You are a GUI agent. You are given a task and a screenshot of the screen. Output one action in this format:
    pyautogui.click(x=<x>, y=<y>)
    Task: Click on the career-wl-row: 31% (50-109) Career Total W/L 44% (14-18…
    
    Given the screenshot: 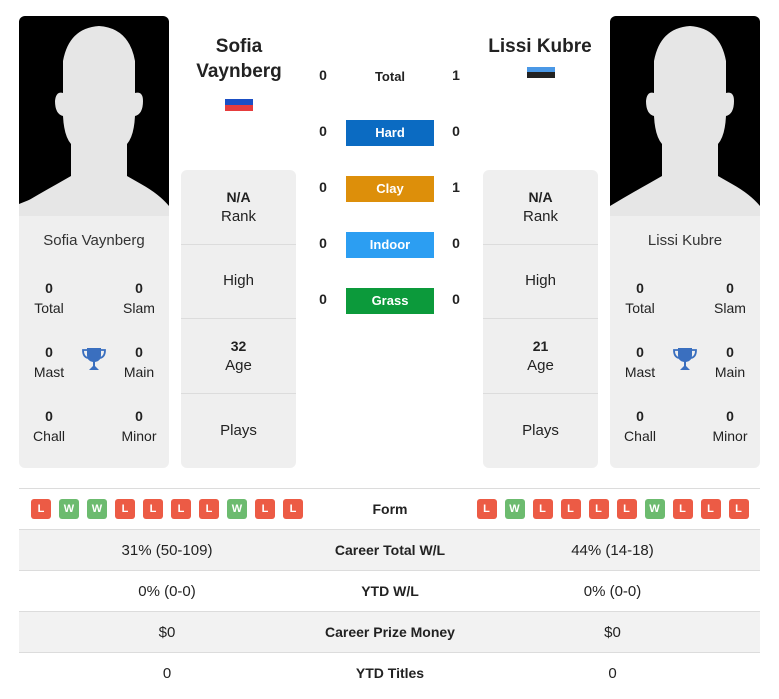 What is the action you would take?
    pyautogui.click(x=389, y=549)
    